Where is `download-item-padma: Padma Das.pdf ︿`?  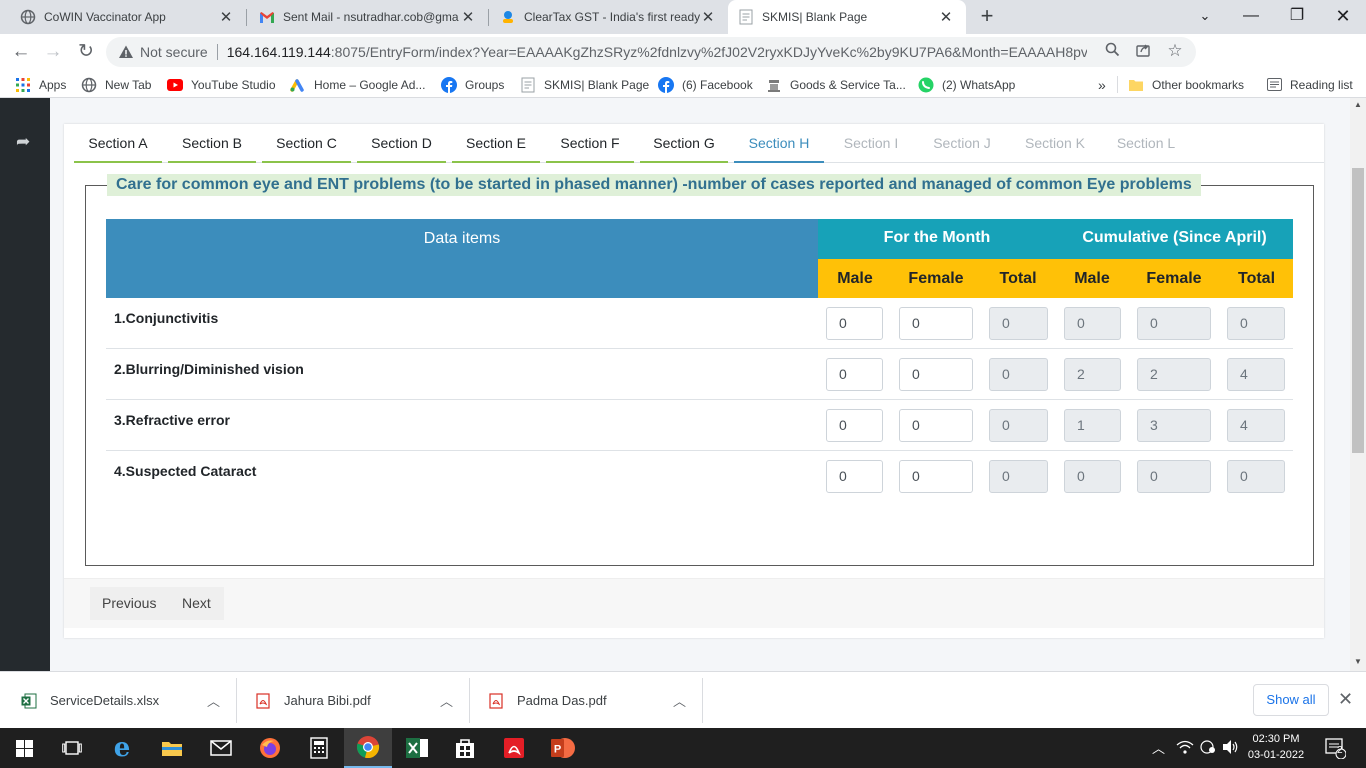
download-item-padma: Padma Das.pdf ︿ is located at coordinates (586, 700).